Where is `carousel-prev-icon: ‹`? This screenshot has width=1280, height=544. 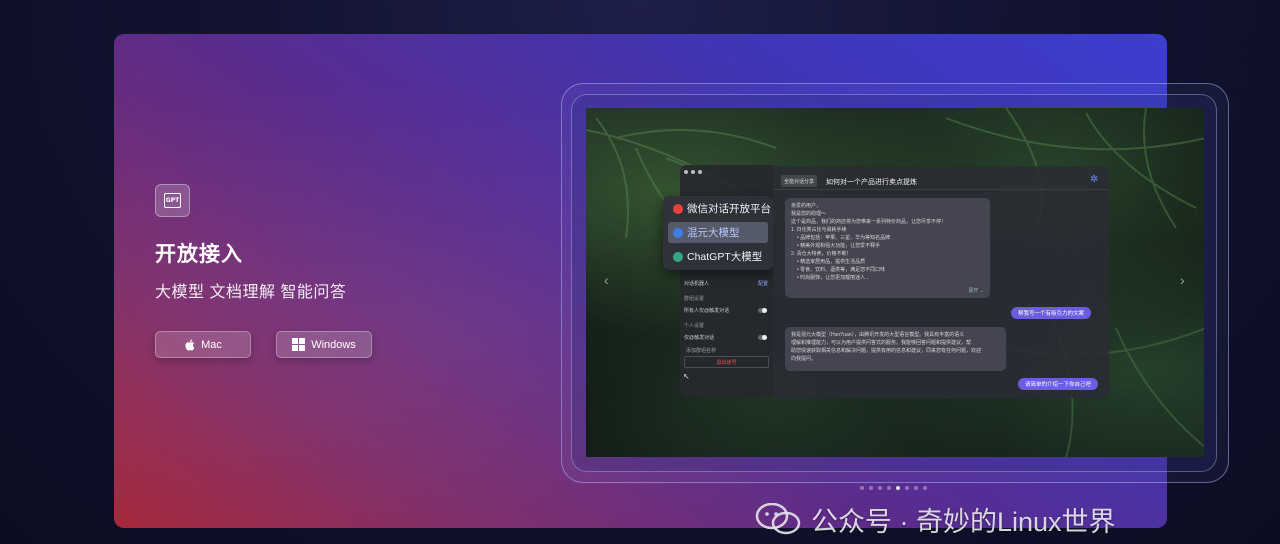
carousel-prev-icon: ‹ is located at coordinates (606, 280).